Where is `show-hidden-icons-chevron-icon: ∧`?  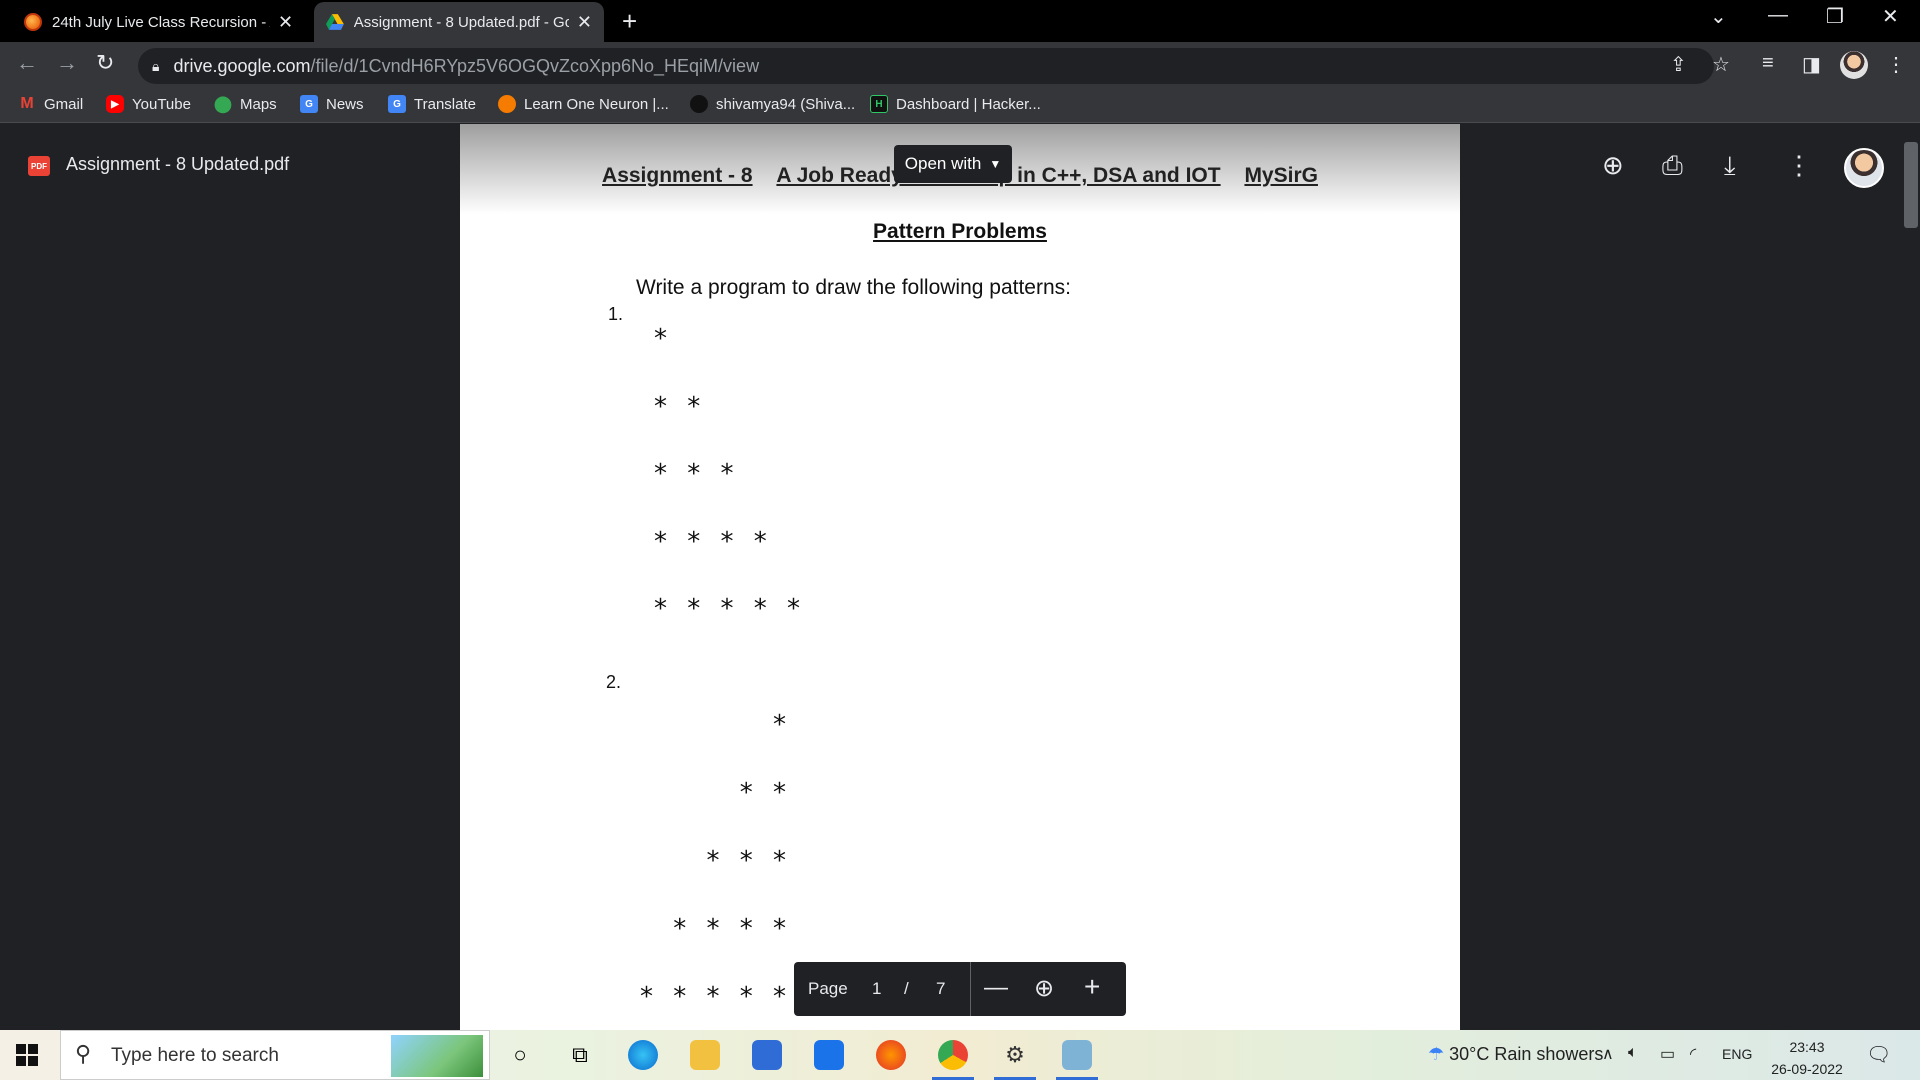 show-hidden-icons-chevron-icon: ∧ is located at coordinates (1608, 1054).